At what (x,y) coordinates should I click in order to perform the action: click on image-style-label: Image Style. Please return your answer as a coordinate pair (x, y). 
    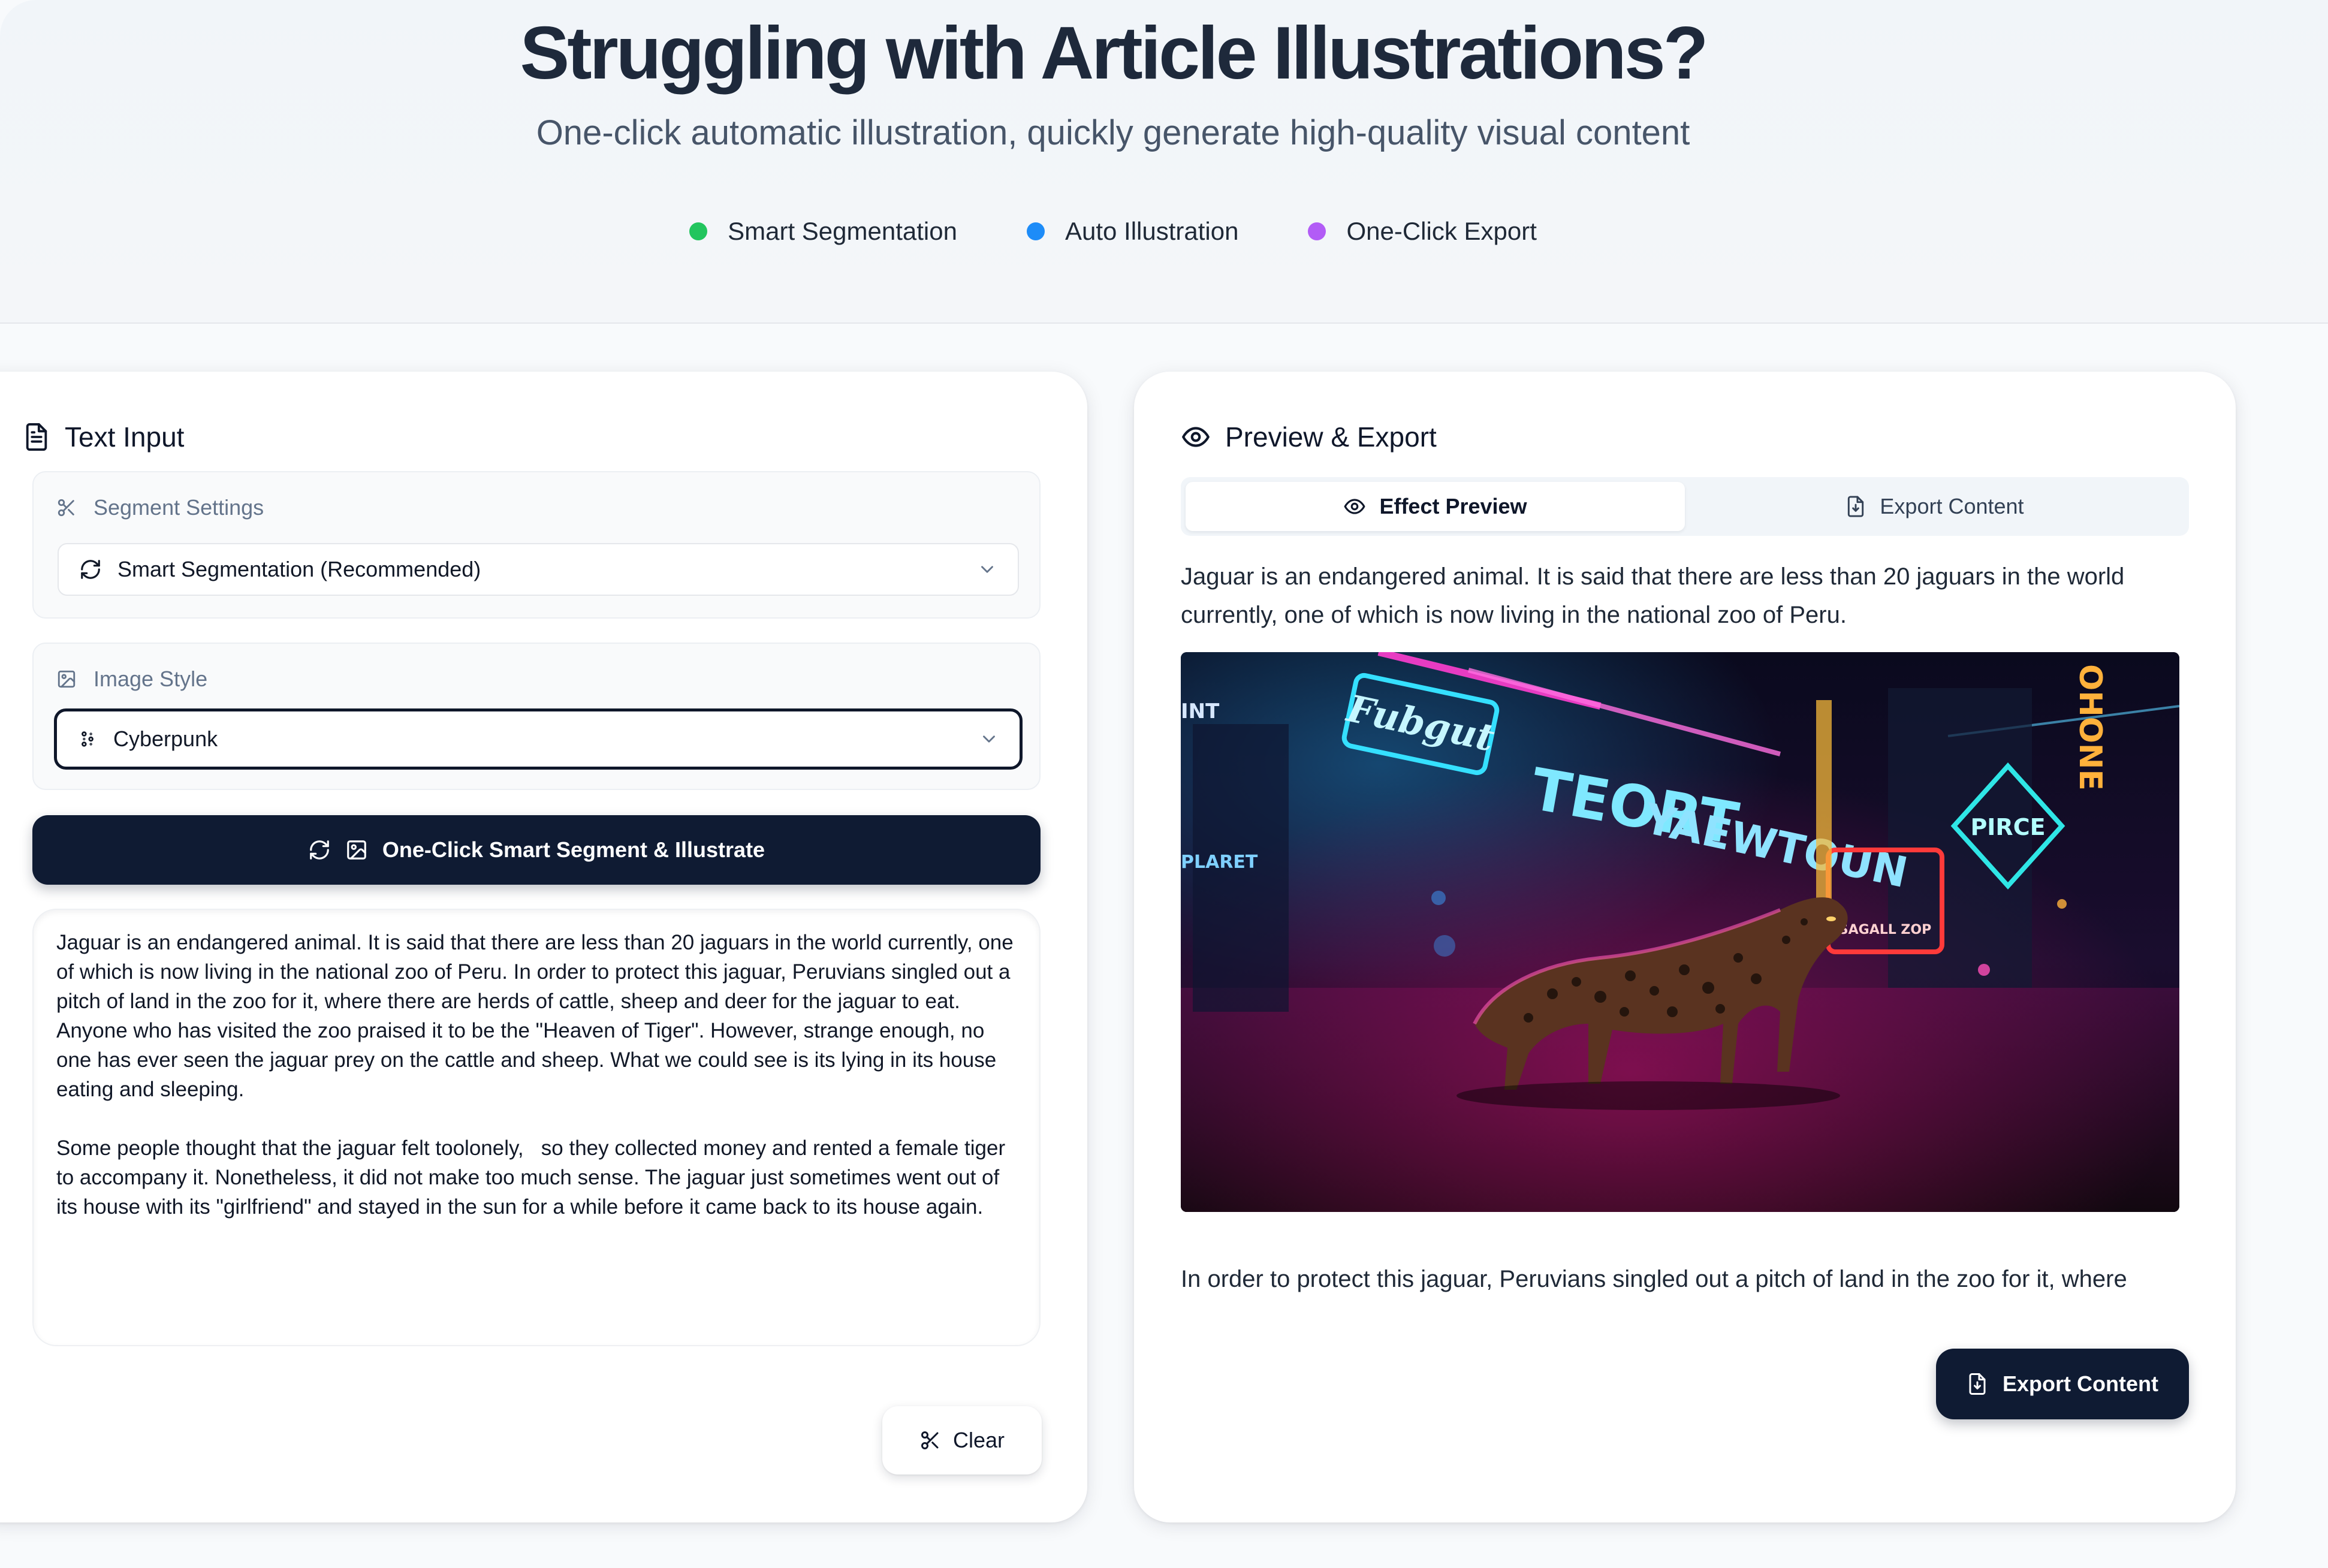
    Looking at the image, I should click on (131, 679).